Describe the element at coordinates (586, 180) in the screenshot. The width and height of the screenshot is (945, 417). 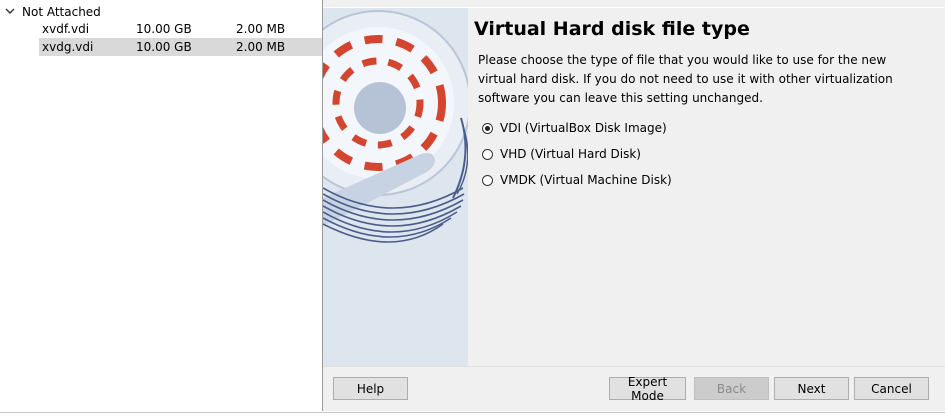
I see `option-label: VMDK (Virtual Machine Disk)` at that location.